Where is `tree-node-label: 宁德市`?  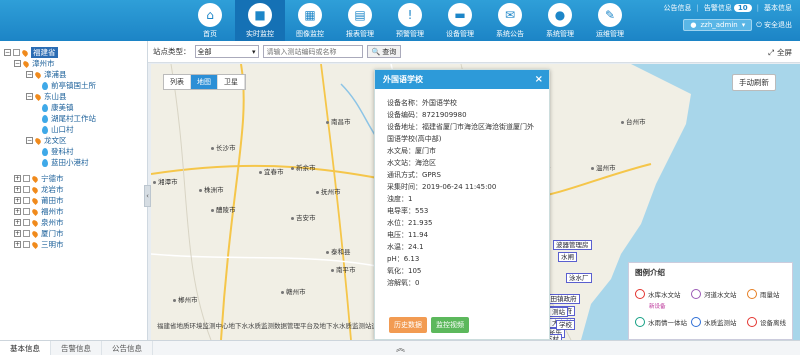 tree-node-label: 宁德市 is located at coordinates (52, 178).